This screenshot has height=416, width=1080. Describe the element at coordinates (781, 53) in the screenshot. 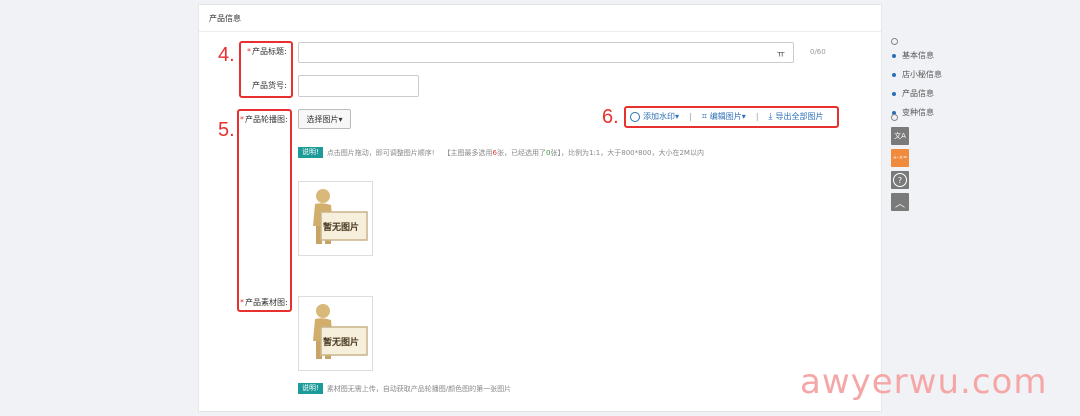

I see `text-format-icon: ㅠ` at that location.